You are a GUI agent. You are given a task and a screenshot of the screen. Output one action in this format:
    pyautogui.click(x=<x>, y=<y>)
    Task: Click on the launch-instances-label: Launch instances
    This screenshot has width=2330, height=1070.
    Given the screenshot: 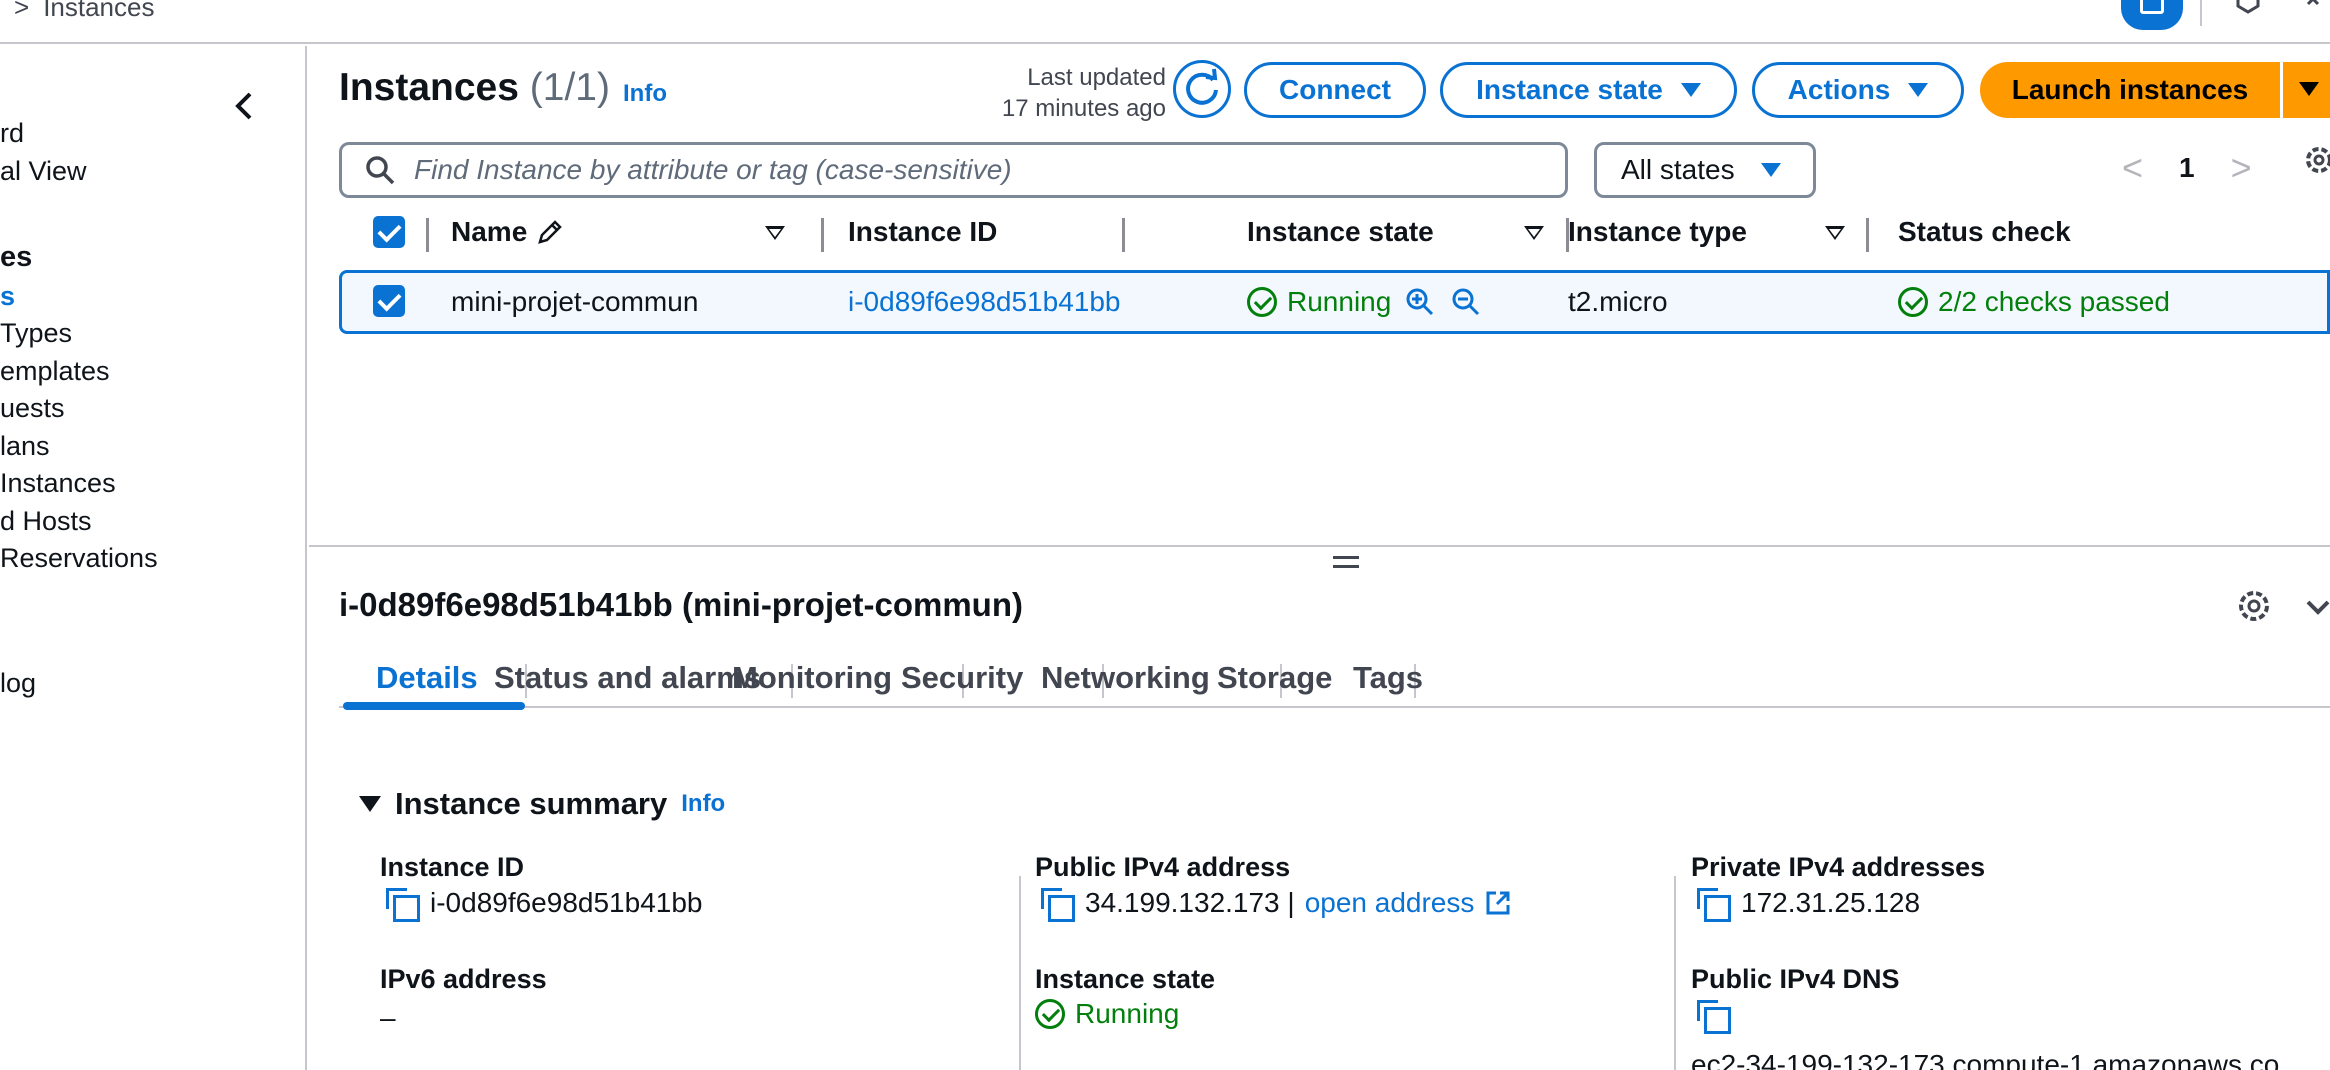 What is the action you would take?
    pyautogui.click(x=2130, y=89)
    